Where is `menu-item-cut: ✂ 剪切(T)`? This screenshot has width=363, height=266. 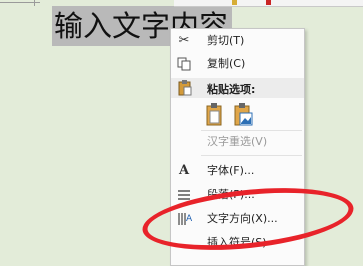 menu-item-cut: ✂ 剪切(T) is located at coordinates (237, 41).